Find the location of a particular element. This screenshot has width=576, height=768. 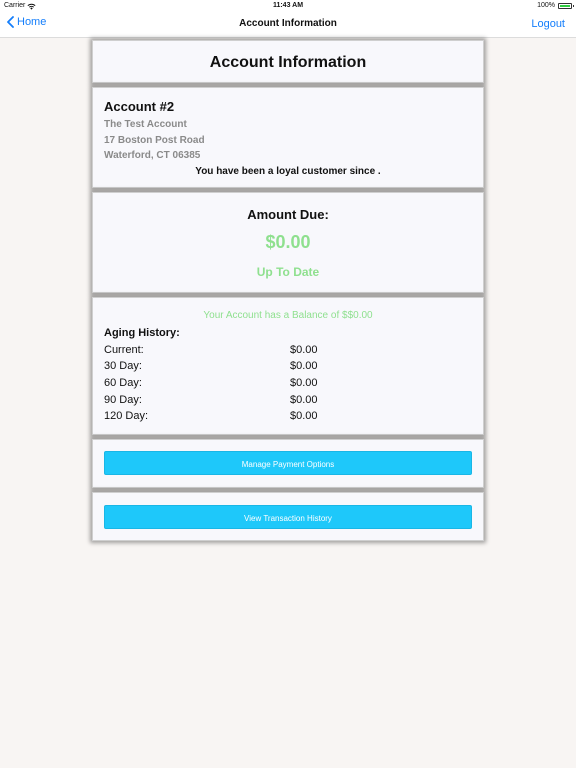

title-card: Account Information is located at coordinates (288, 61).